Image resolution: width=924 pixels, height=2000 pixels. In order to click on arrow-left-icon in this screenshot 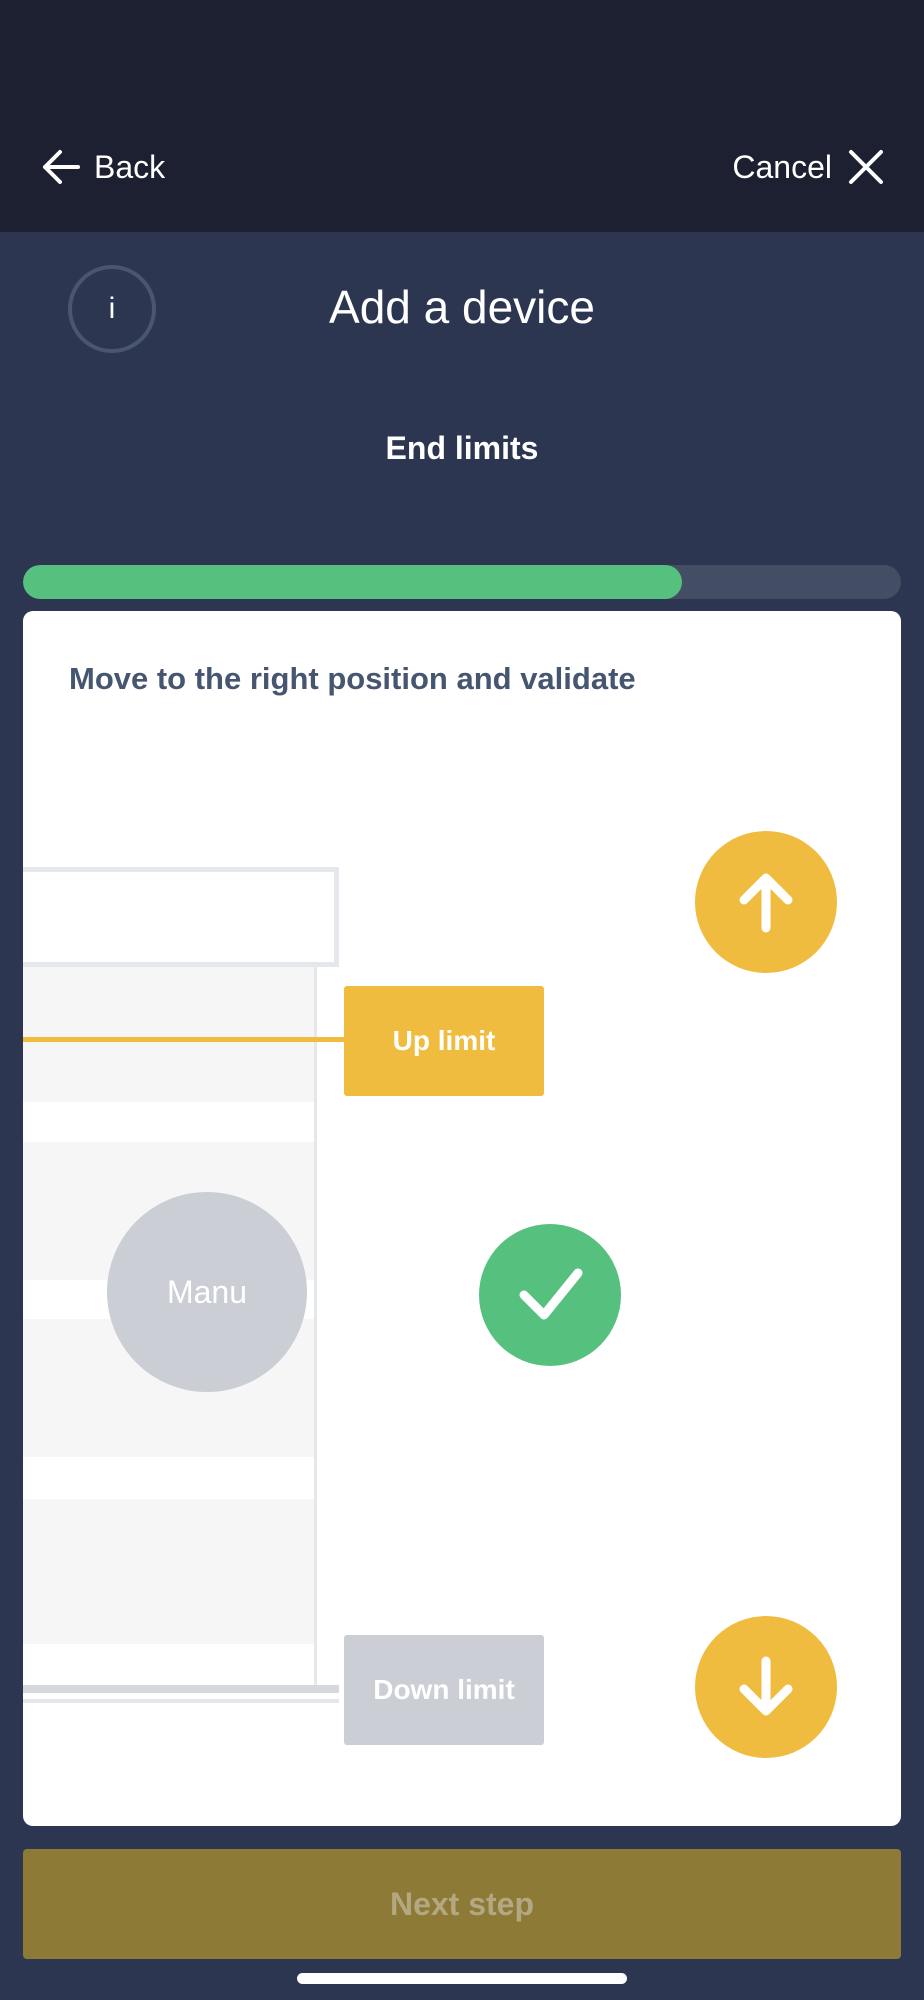, I will do `click(61, 167)`.